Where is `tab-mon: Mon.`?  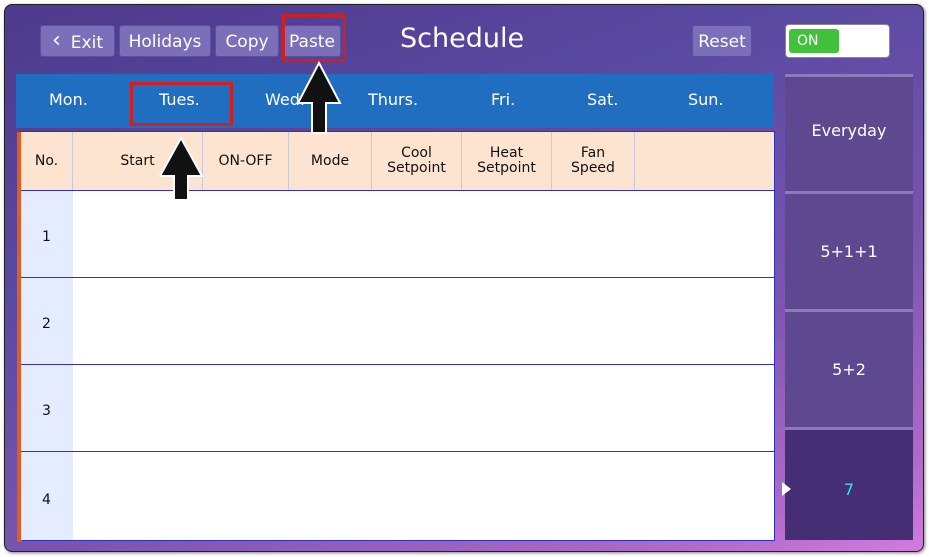
tab-mon: Mon. is located at coordinates (68, 99).